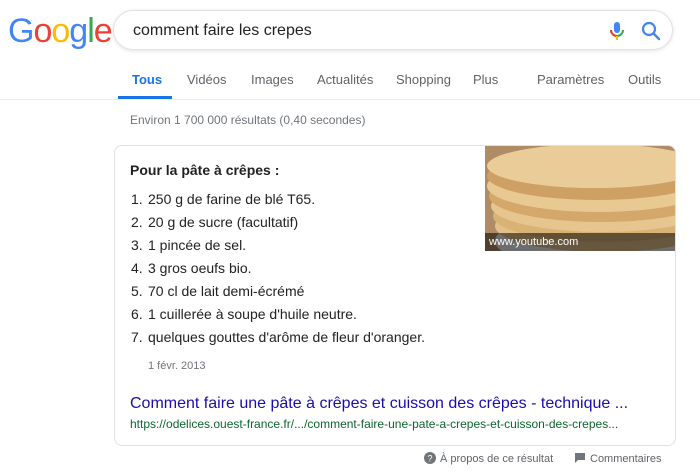 This screenshot has height=476, width=700. What do you see at coordinates (272, 79) in the screenshot?
I see `tab-images: Images` at bounding box center [272, 79].